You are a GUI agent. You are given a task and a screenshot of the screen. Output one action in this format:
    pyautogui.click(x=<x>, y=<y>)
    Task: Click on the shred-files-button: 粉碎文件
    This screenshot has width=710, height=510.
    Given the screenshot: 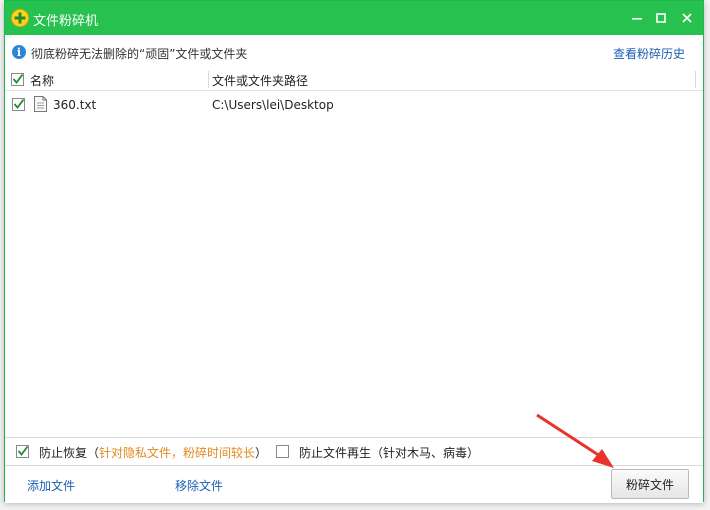 What is the action you would take?
    pyautogui.click(x=650, y=484)
    